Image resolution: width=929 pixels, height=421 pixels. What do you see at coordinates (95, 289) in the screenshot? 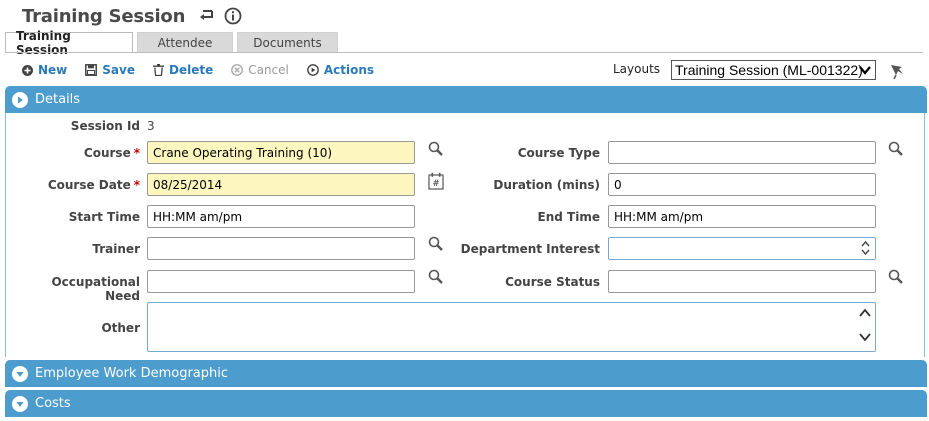
I see `occupational-need-label: Occupational Need` at bounding box center [95, 289].